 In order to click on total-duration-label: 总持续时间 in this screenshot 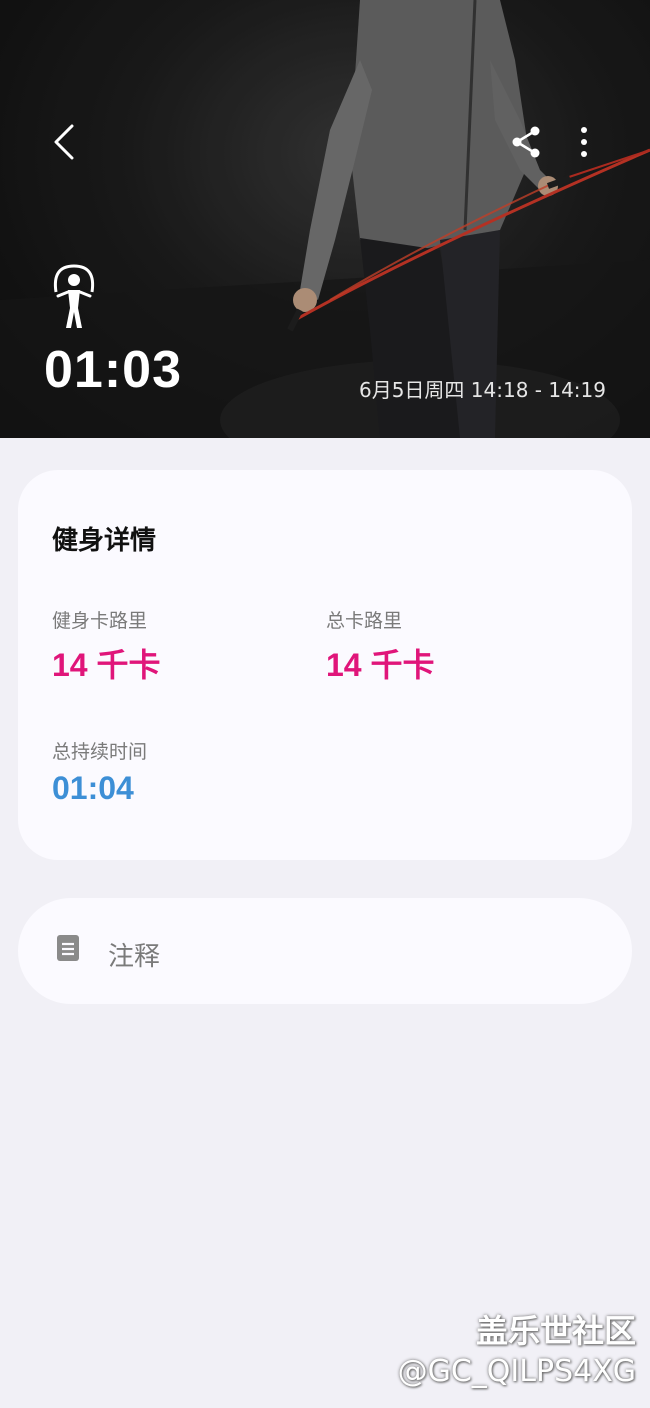, I will do `click(100, 752)`.